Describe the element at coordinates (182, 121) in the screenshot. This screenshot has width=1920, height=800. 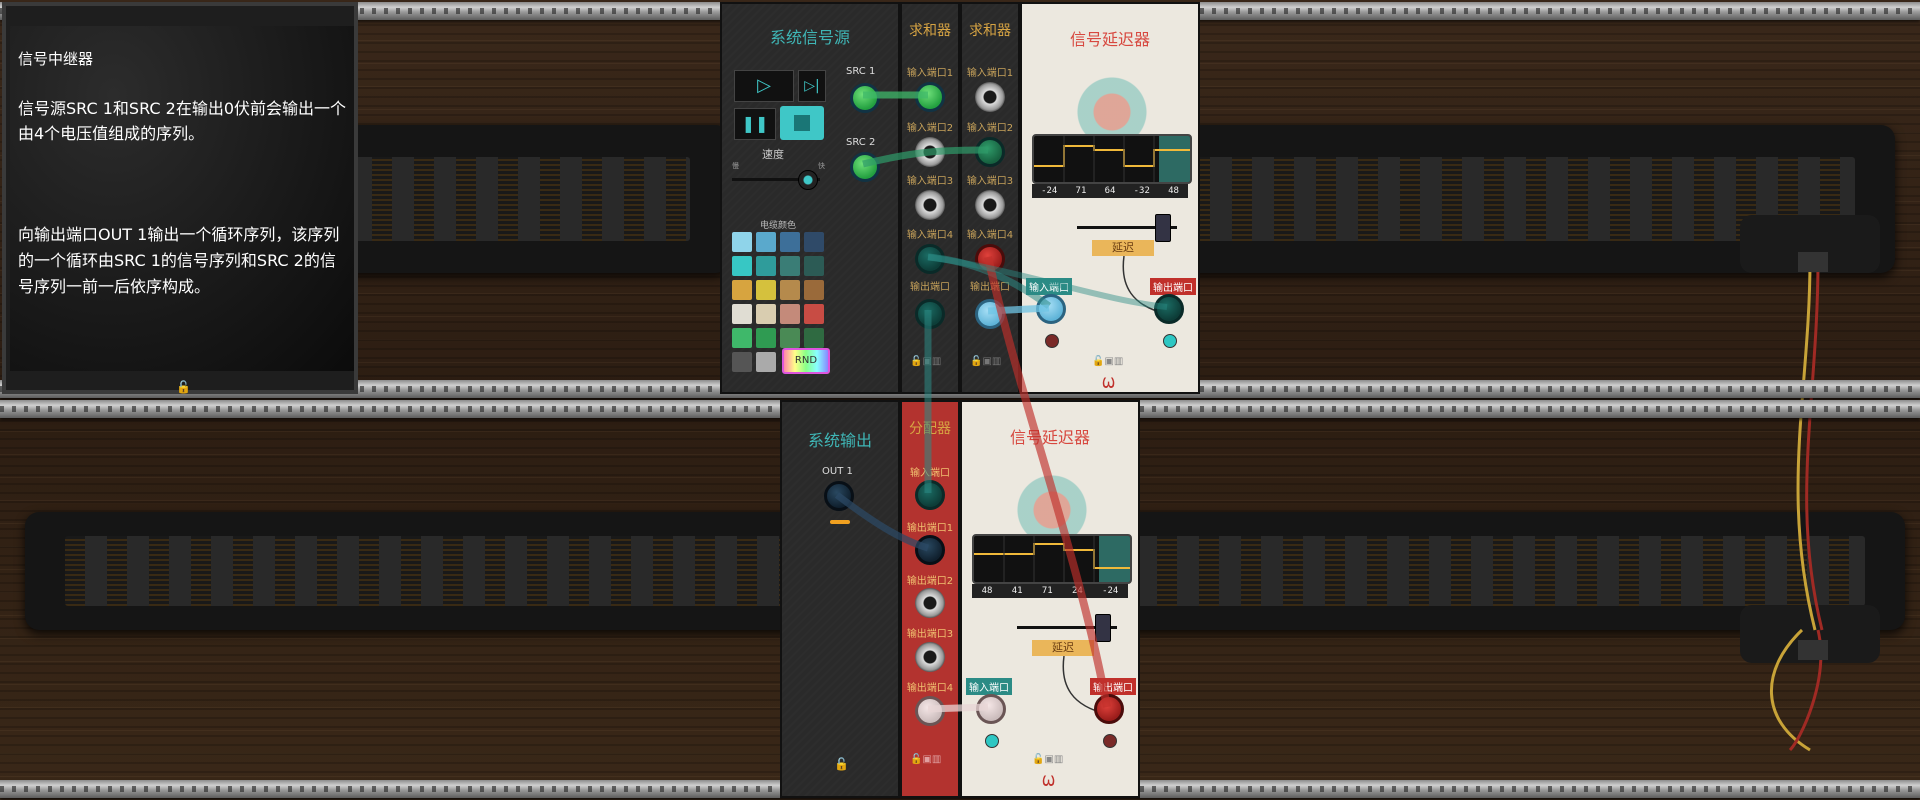
I see `info-para-1: 信号源SRC 1和SRC 2在输出0伏前会输出一个由4个电压值组成的序列。` at that location.